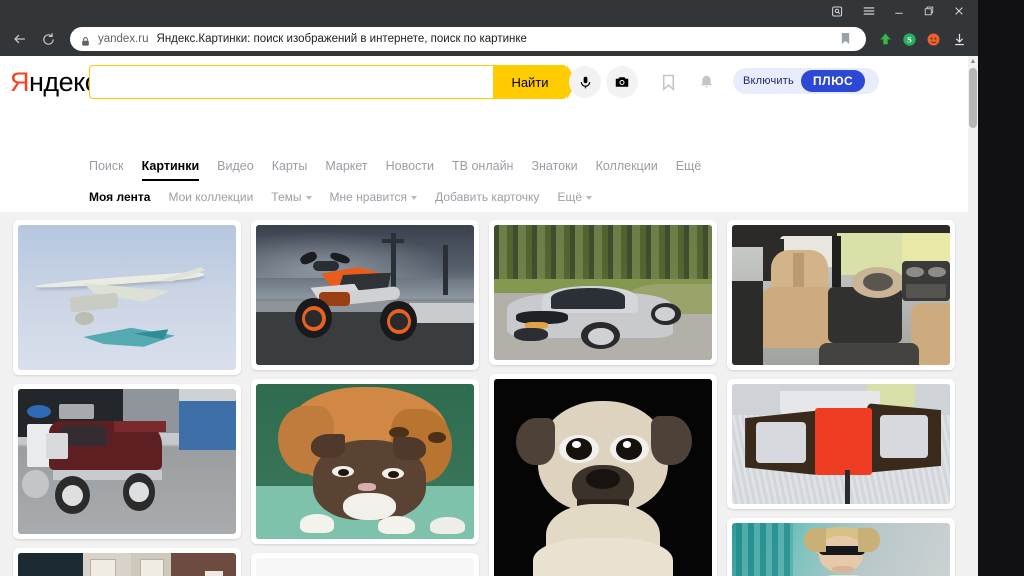  What do you see at coordinates (933, 39) in the screenshot?
I see `orange-extension` at bounding box center [933, 39].